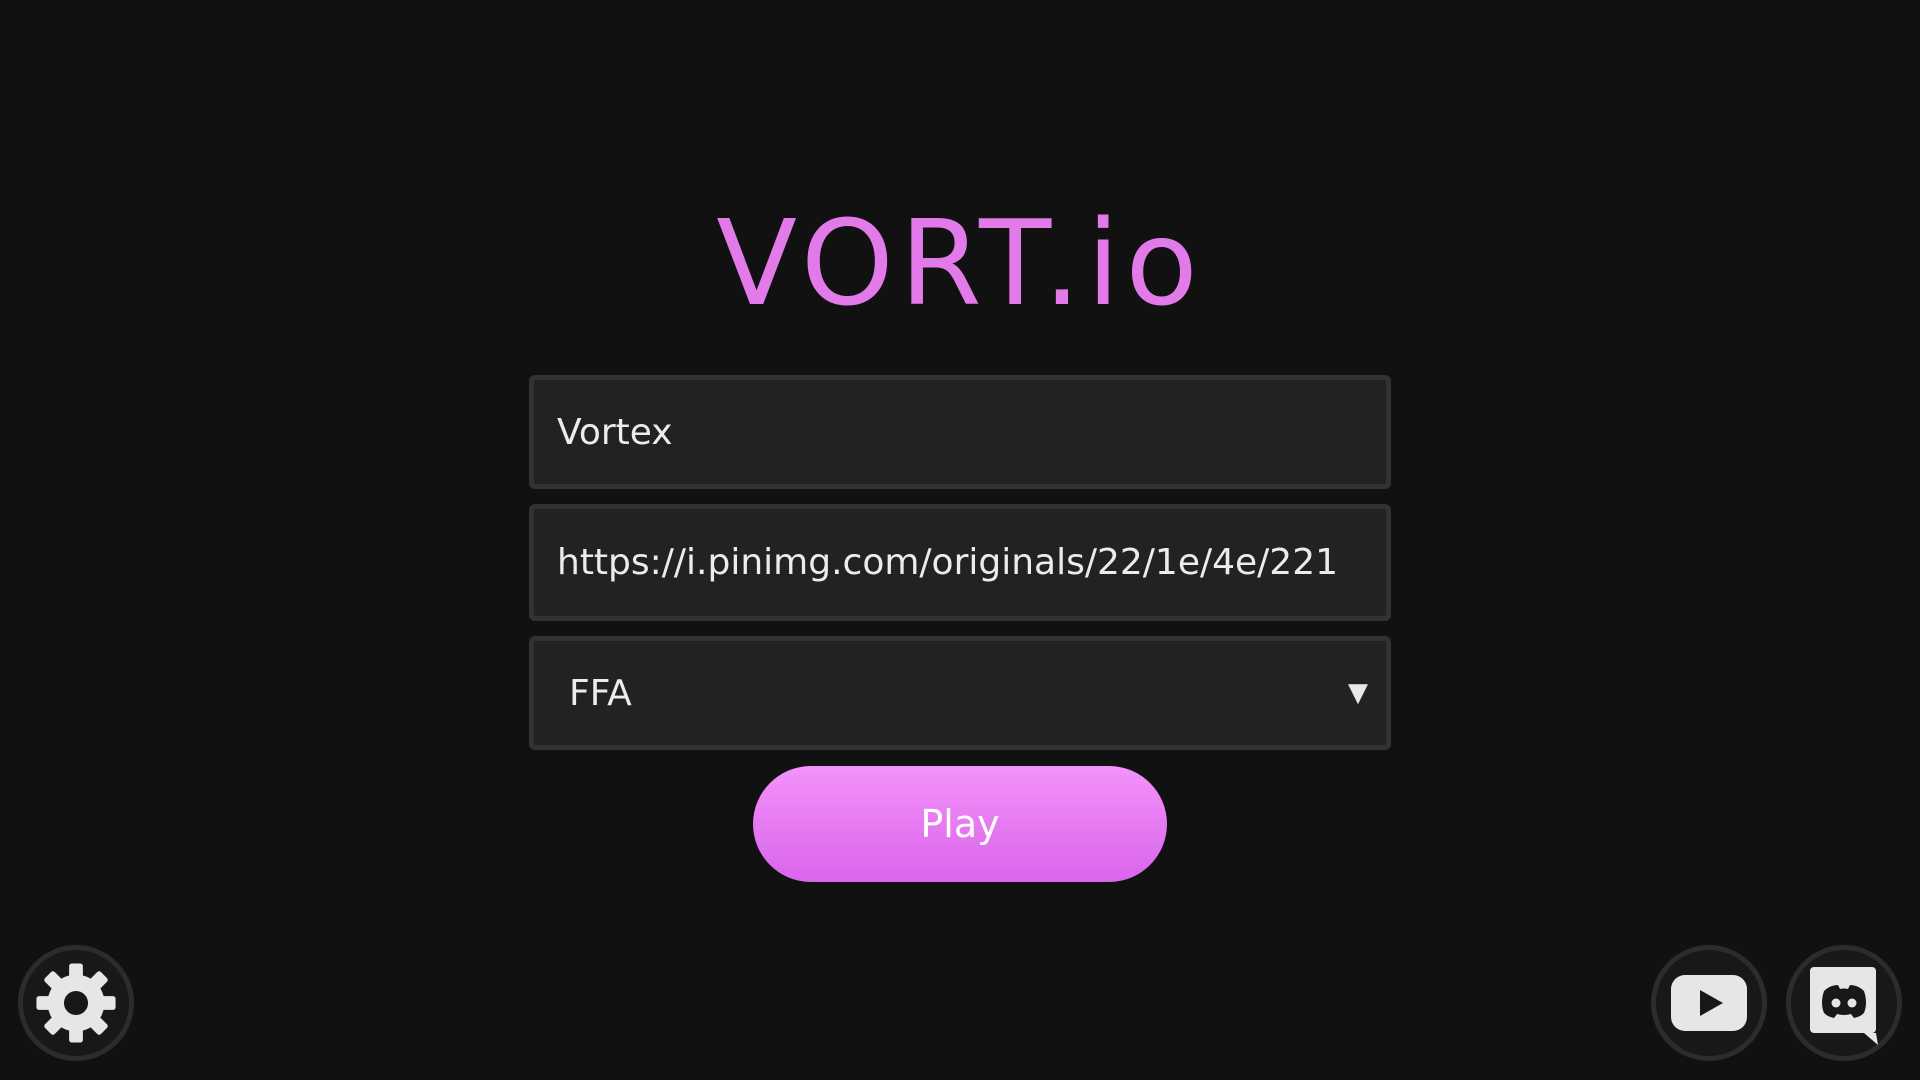 The height and width of the screenshot is (1080, 1920). I want to click on nickname-value: Vortex, so click(615, 432).